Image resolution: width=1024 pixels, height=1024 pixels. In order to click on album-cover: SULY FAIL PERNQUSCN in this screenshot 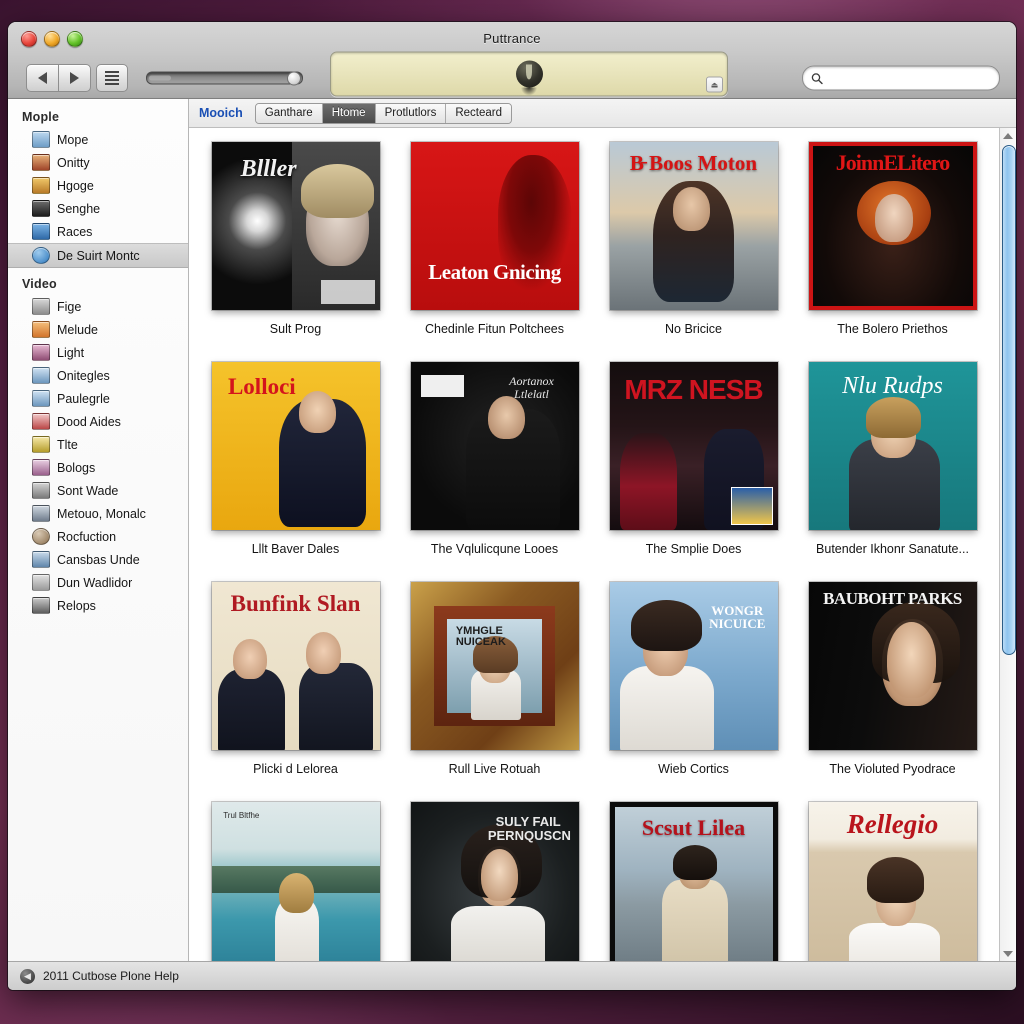, I will do `click(494, 881)`.